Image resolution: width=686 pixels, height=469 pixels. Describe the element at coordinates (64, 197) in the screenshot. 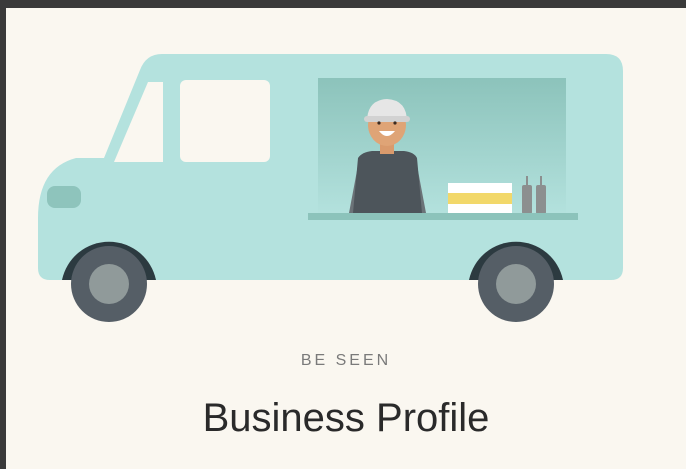

I see `headlight` at that location.